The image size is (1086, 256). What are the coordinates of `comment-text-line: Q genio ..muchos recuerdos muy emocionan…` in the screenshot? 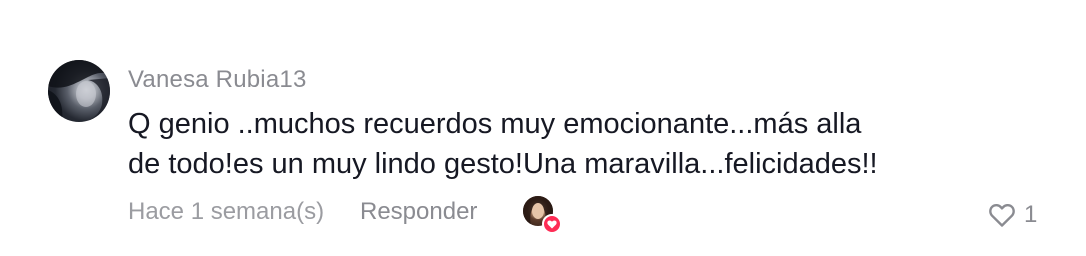 It's located at (495, 124).